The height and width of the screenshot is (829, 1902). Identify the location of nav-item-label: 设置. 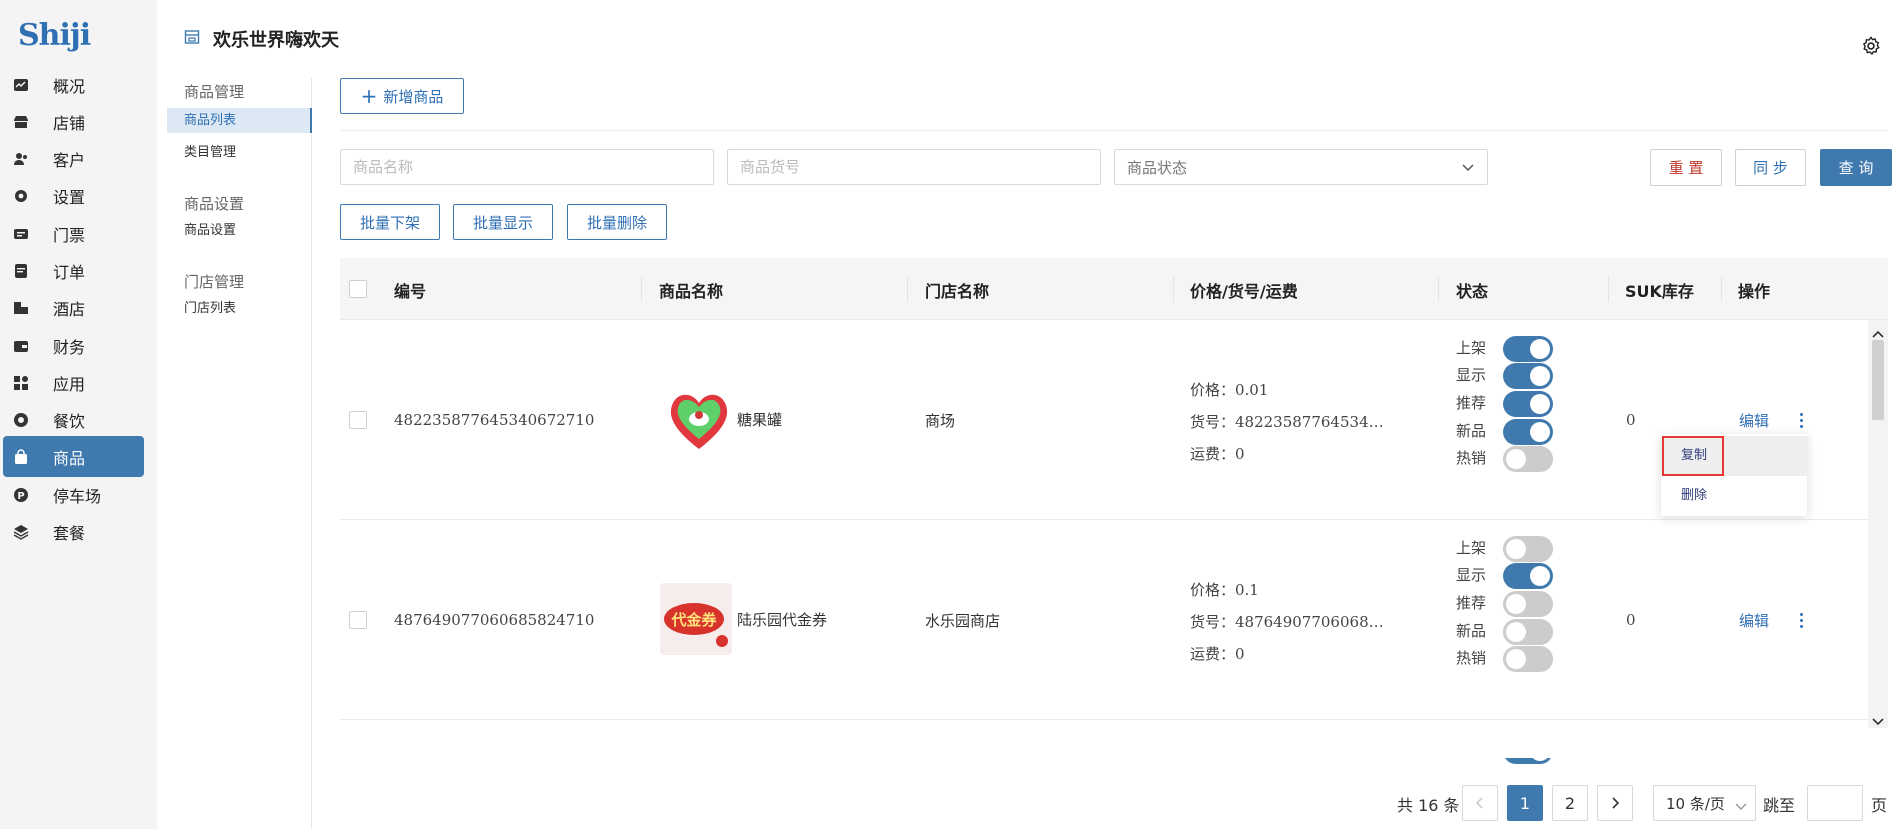
(69, 197).